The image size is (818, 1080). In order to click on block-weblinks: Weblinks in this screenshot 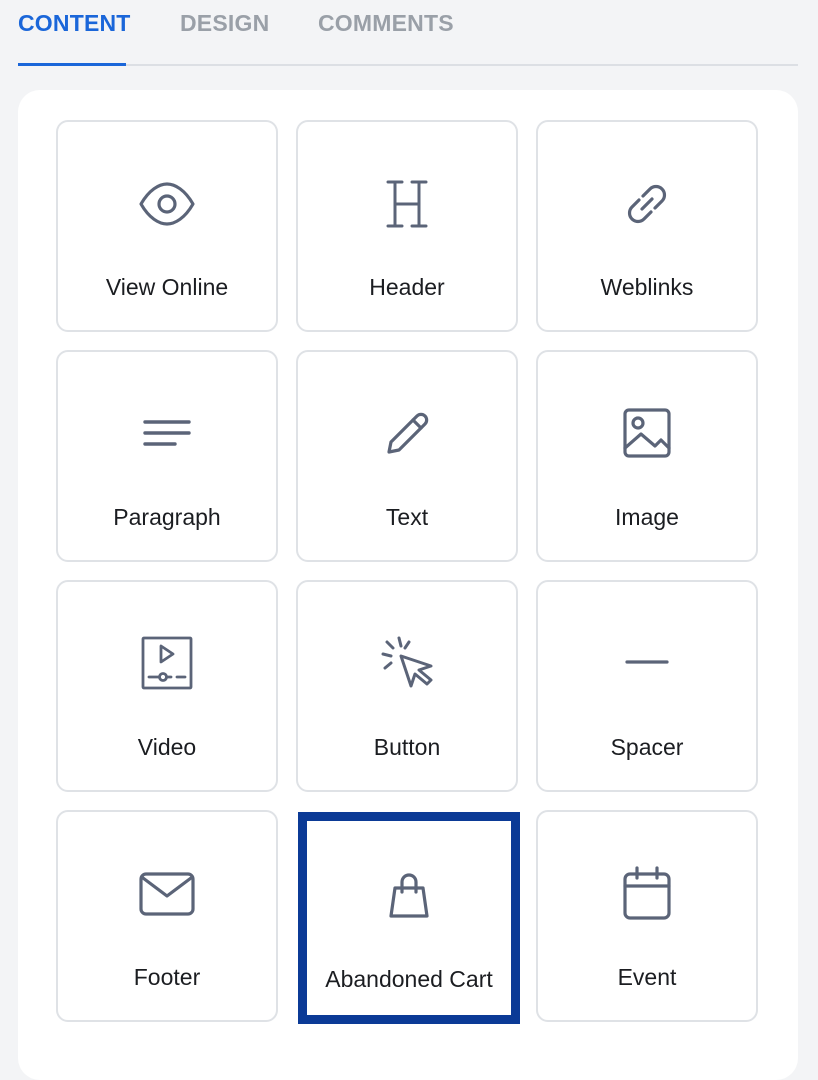, I will do `click(647, 226)`.